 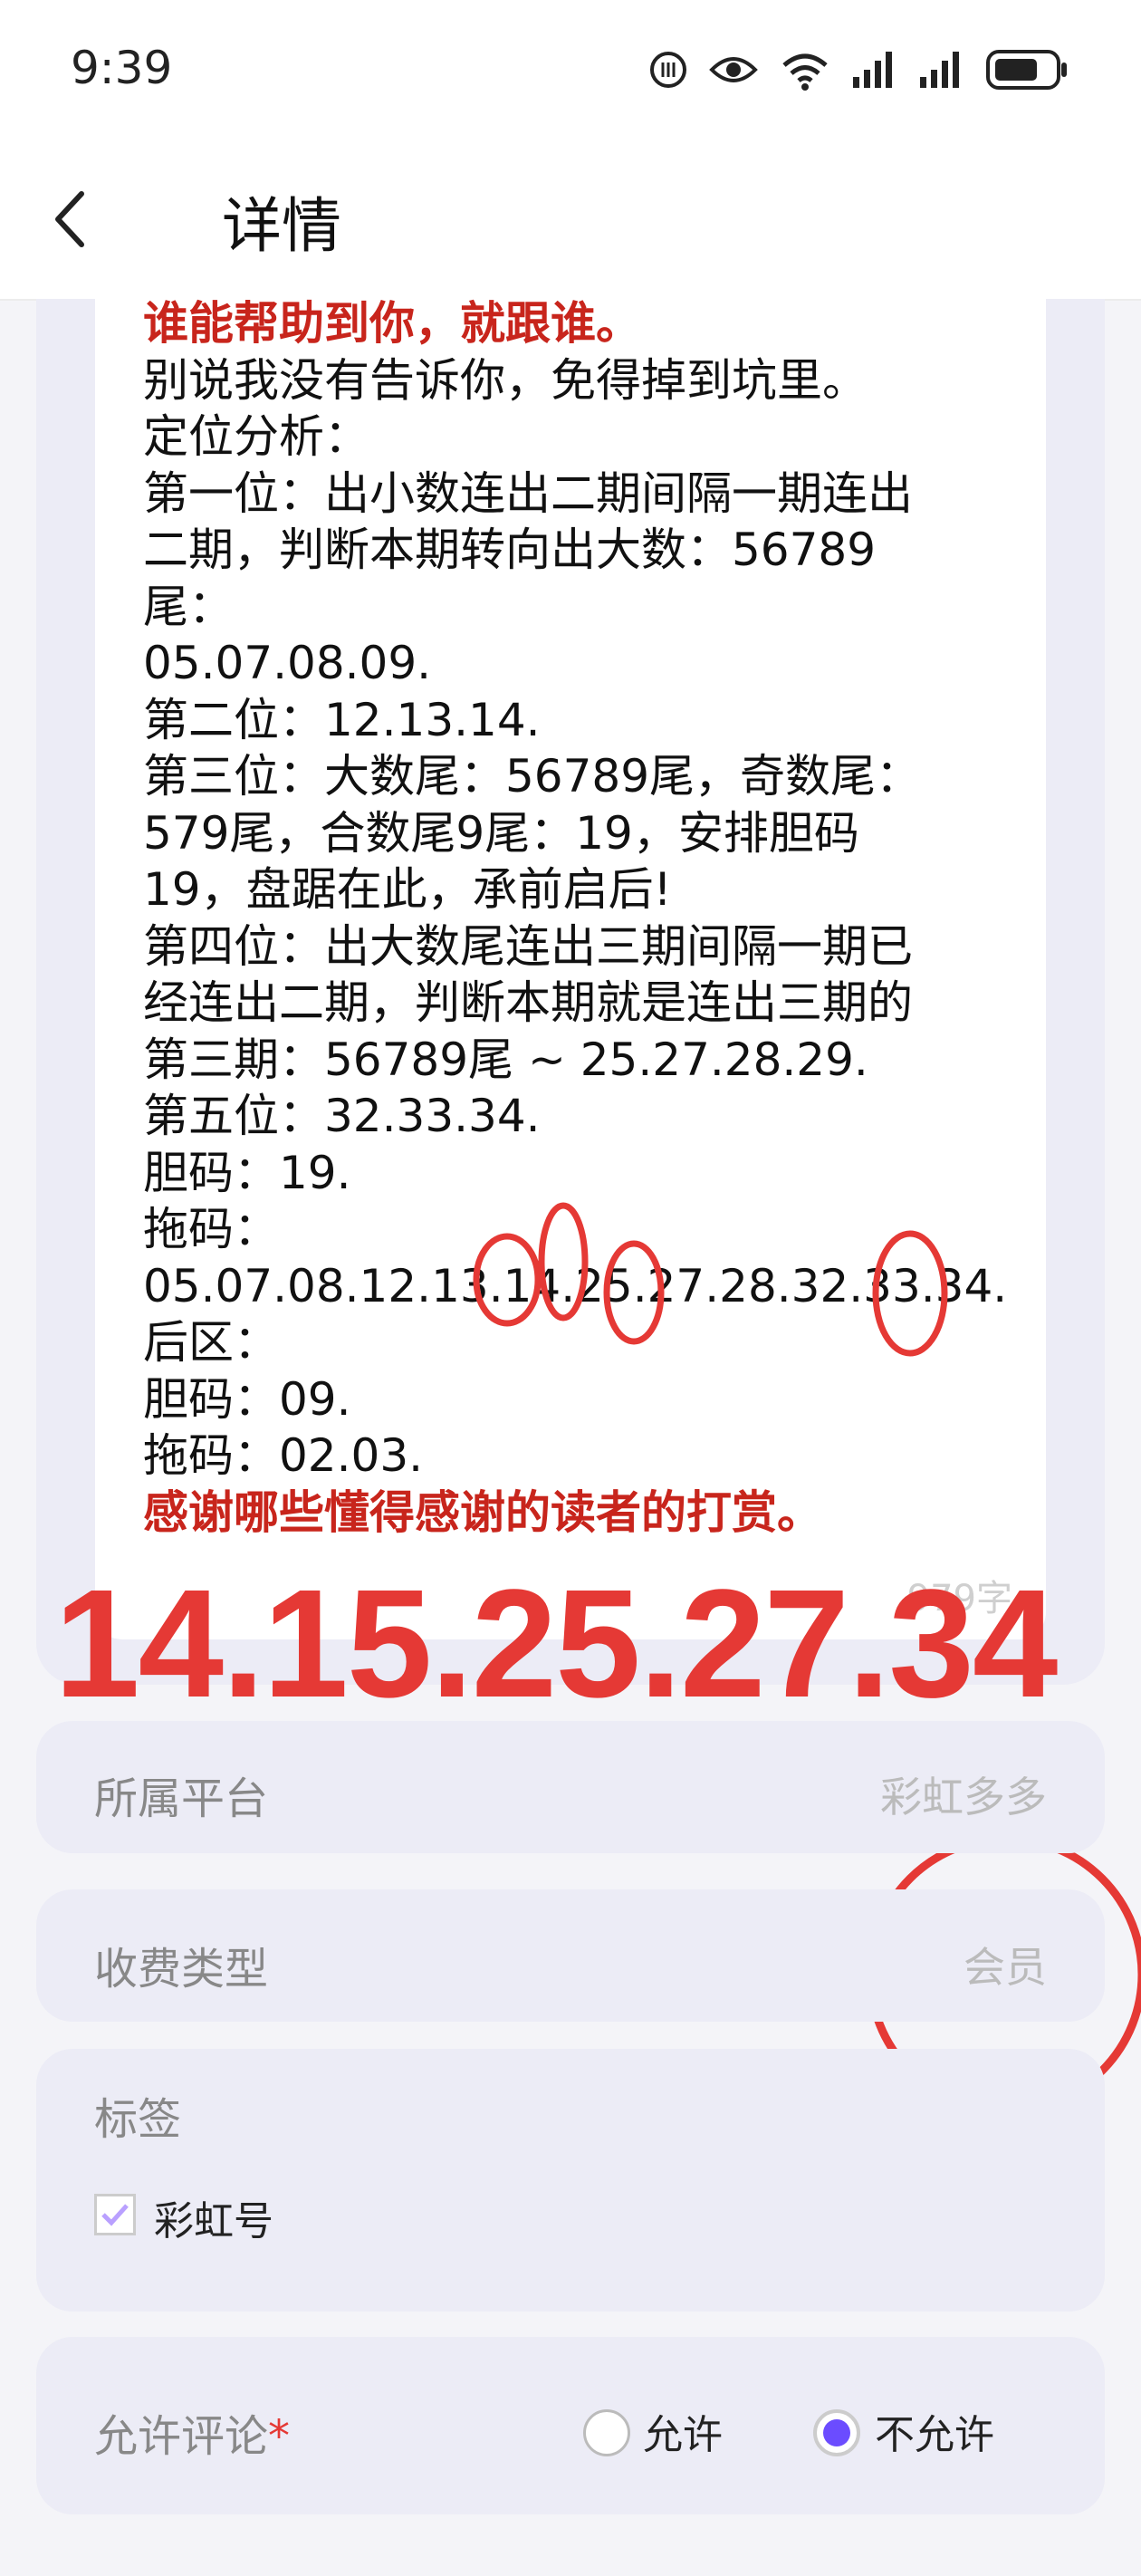 What do you see at coordinates (138, 2119) in the screenshot?
I see `tags-label: 标签` at bounding box center [138, 2119].